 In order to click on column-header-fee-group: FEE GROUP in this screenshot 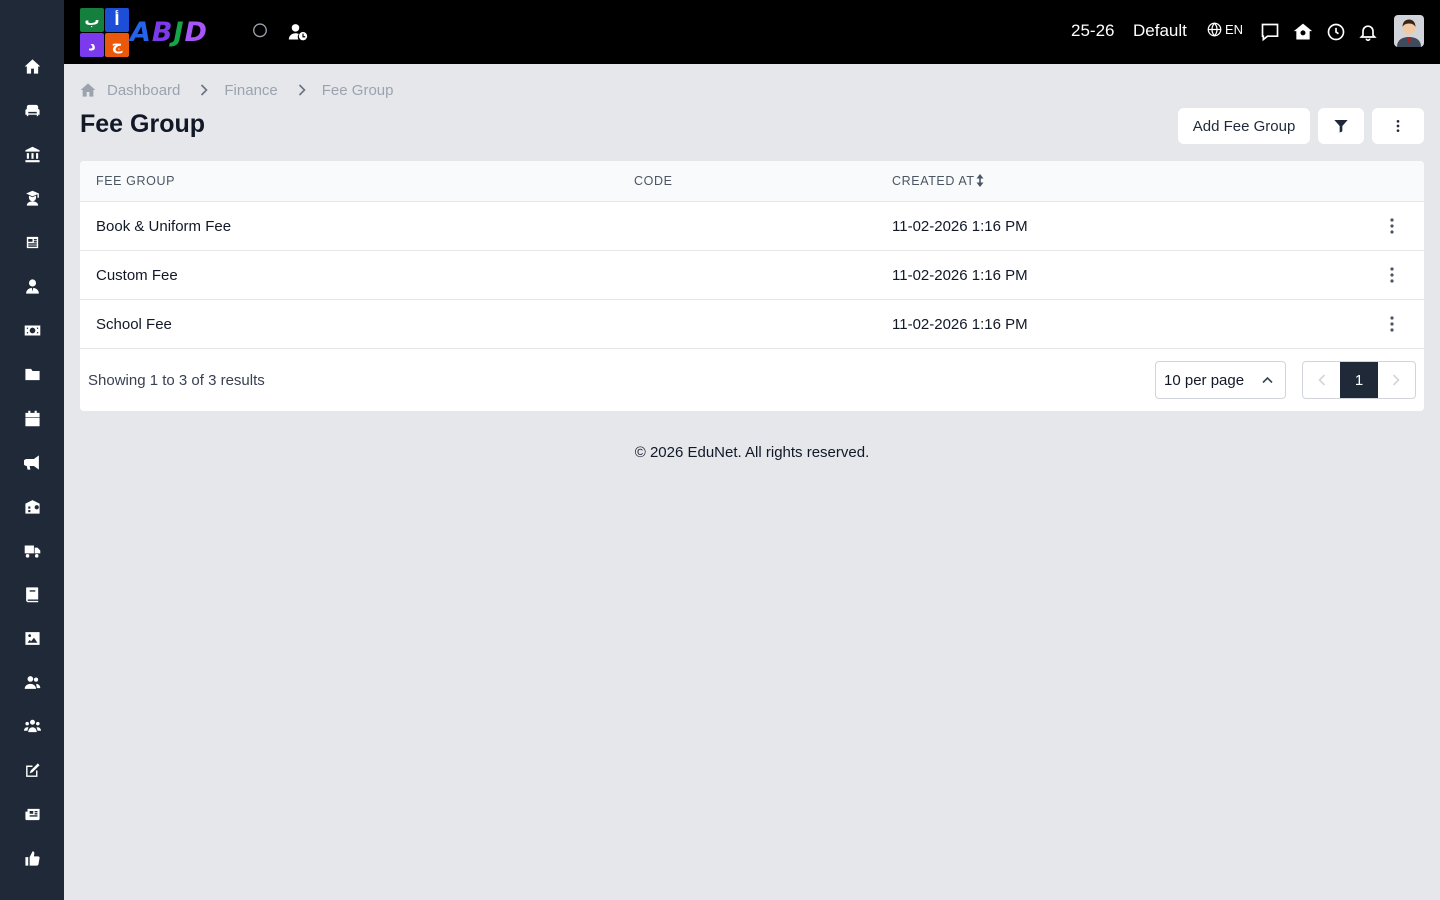, I will do `click(136, 181)`.